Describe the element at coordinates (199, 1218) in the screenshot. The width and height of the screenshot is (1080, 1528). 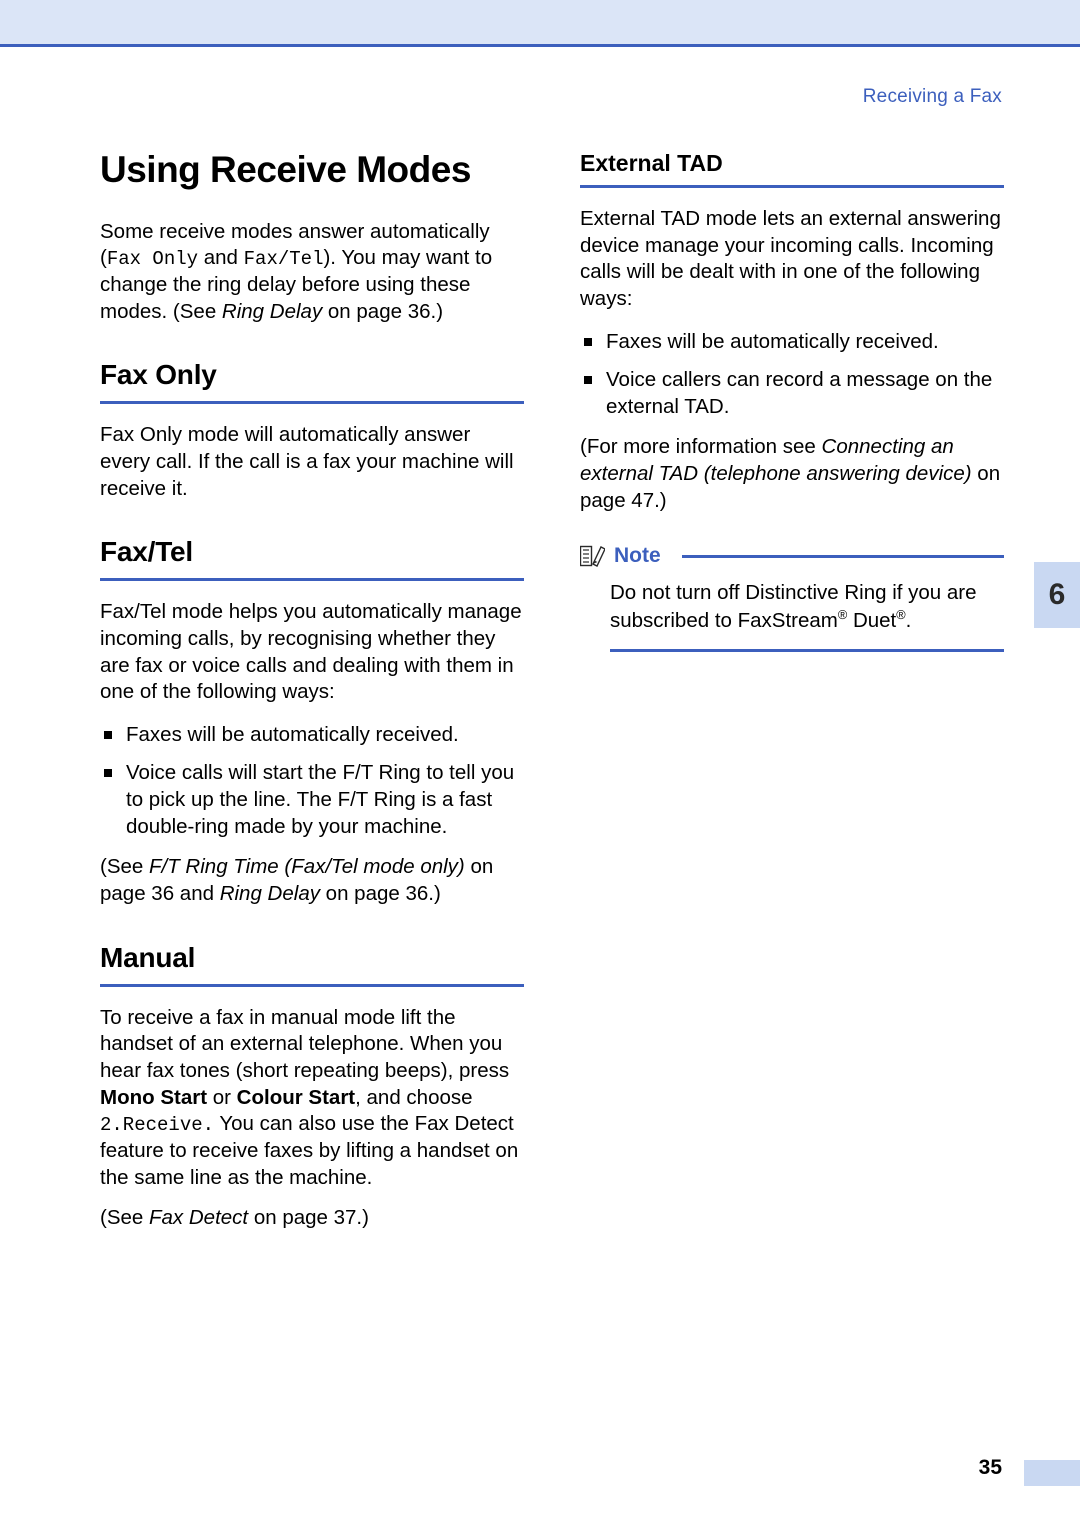
I see `manual-ref-italic: Fax Detect` at that location.